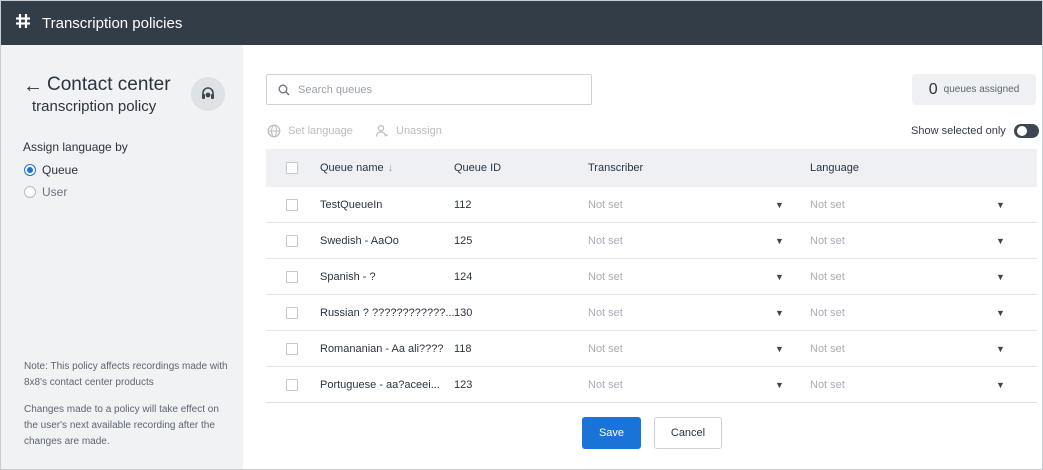 Image resolution: width=1043 pixels, height=470 pixels. What do you see at coordinates (391, 168) in the screenshot?
I see `sort-down-icon: ↓` at bounding box center [391, 168].